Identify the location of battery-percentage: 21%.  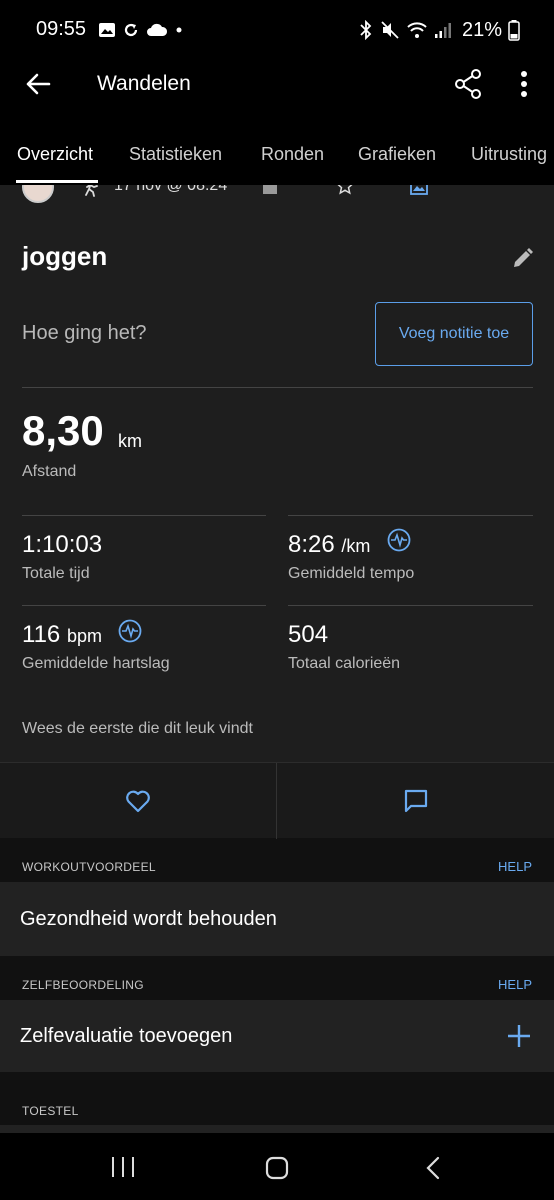
(481, 29).